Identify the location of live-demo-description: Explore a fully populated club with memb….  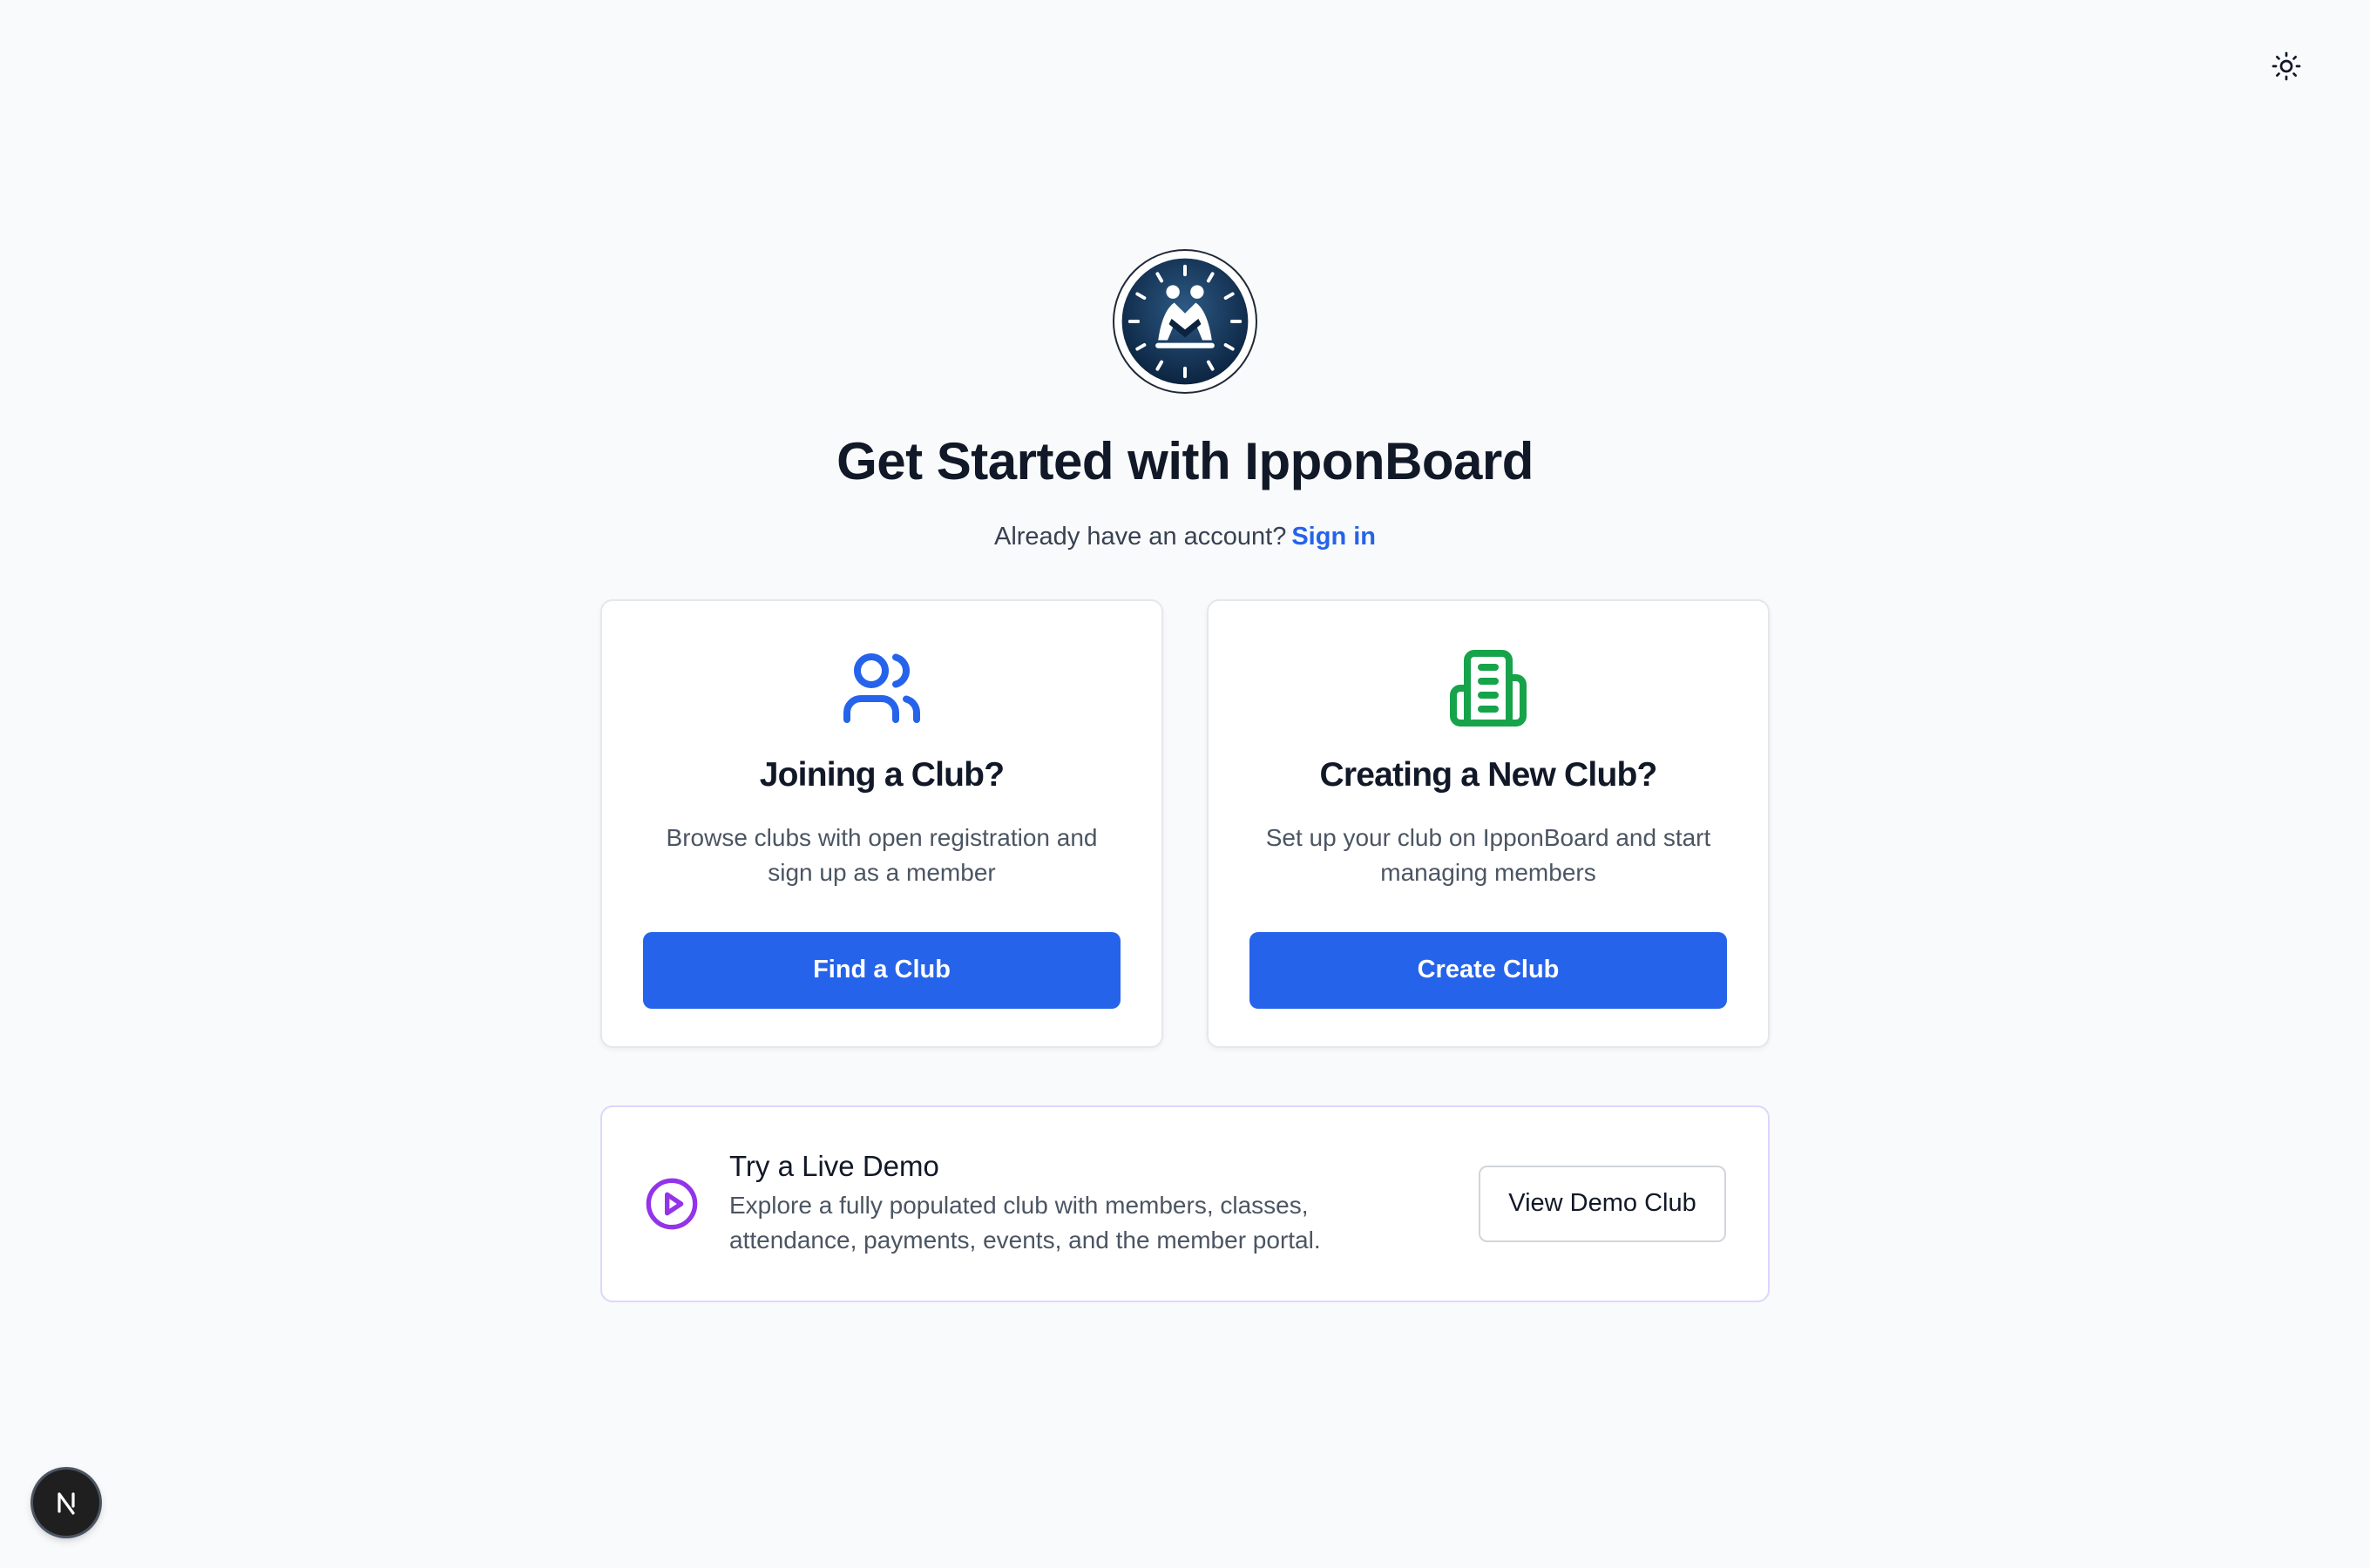
(1025, 1222).